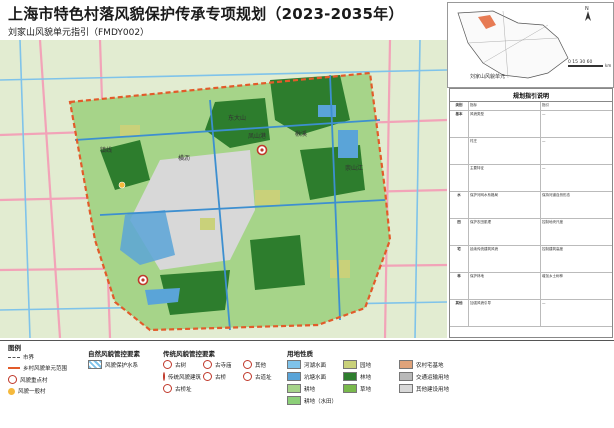 The width and height of the screenshot is (614, 428). What do you see at coordinates (37, 391) in the screenshot?
I see `legend-general-village: 风貌一般村` at bounding box center [37, 391].